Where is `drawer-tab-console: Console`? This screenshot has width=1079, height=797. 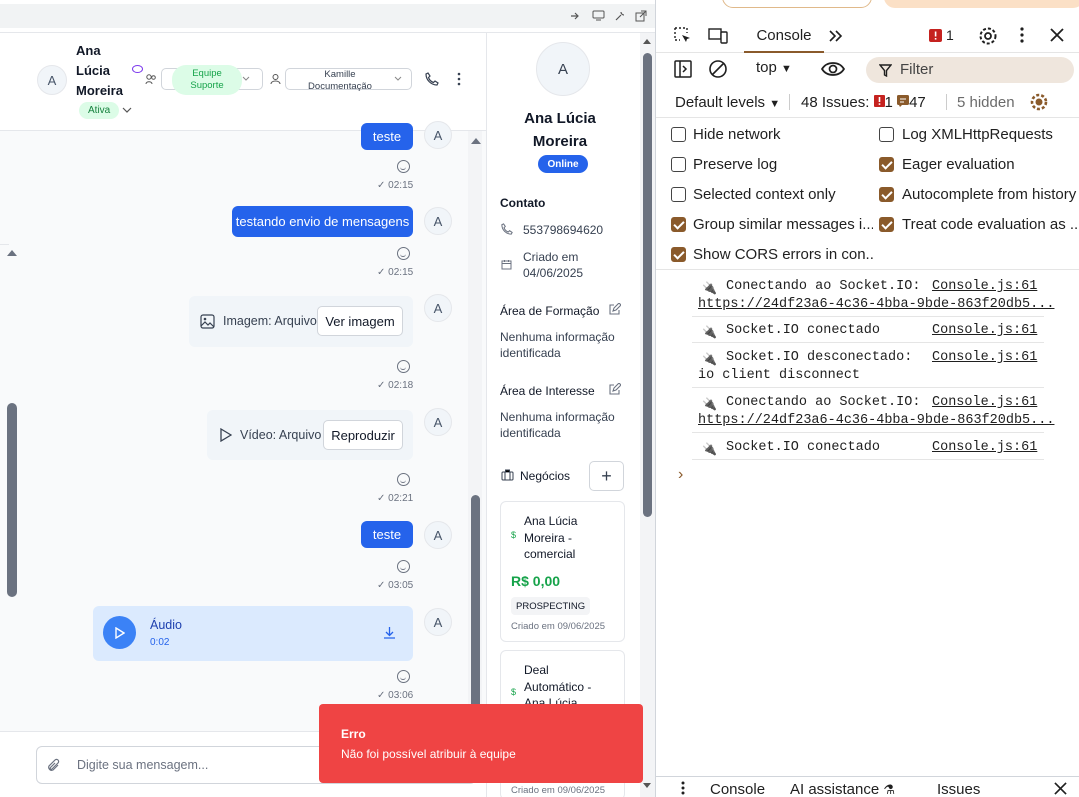 drawer-tab-console: Console is located at coordinates (737, 789).